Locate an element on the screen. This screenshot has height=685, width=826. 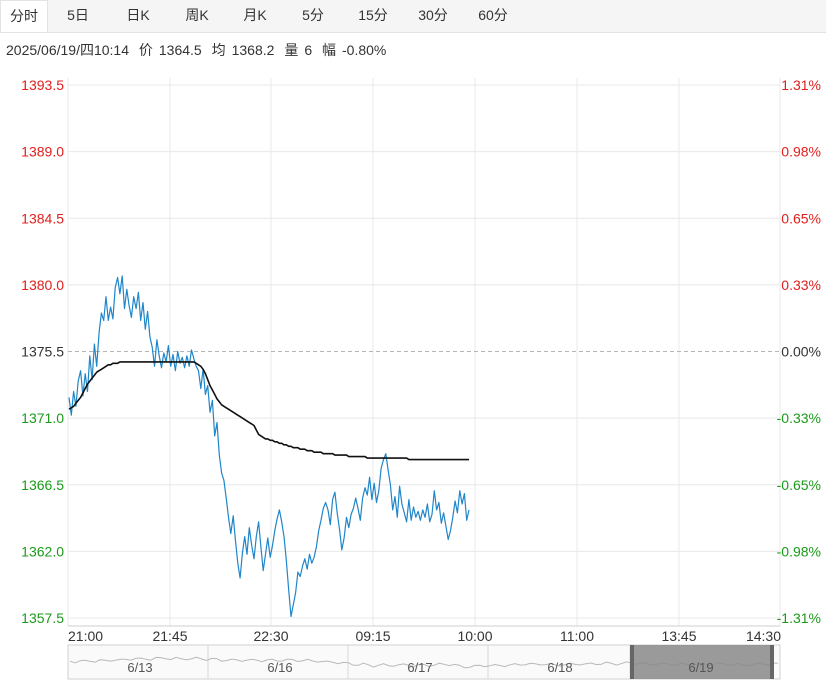
navigator-date-label: 6/19 is located at coordinates (700, 667).